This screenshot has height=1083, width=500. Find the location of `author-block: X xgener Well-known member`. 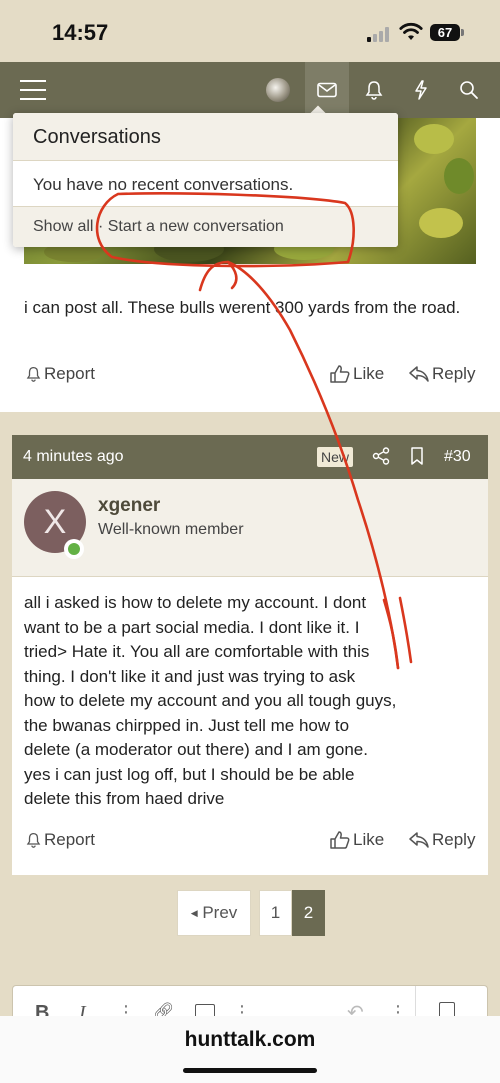

author-block: X xgener Well-known member is located at coordinates (250, 528).